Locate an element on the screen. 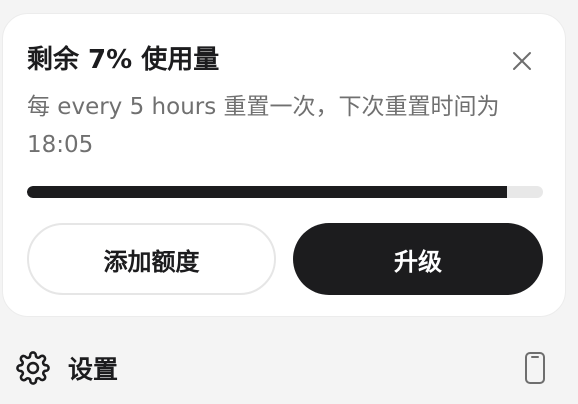 The width and height of the screenshot is (578, 404). device-button is located at coordinates (535, 368).